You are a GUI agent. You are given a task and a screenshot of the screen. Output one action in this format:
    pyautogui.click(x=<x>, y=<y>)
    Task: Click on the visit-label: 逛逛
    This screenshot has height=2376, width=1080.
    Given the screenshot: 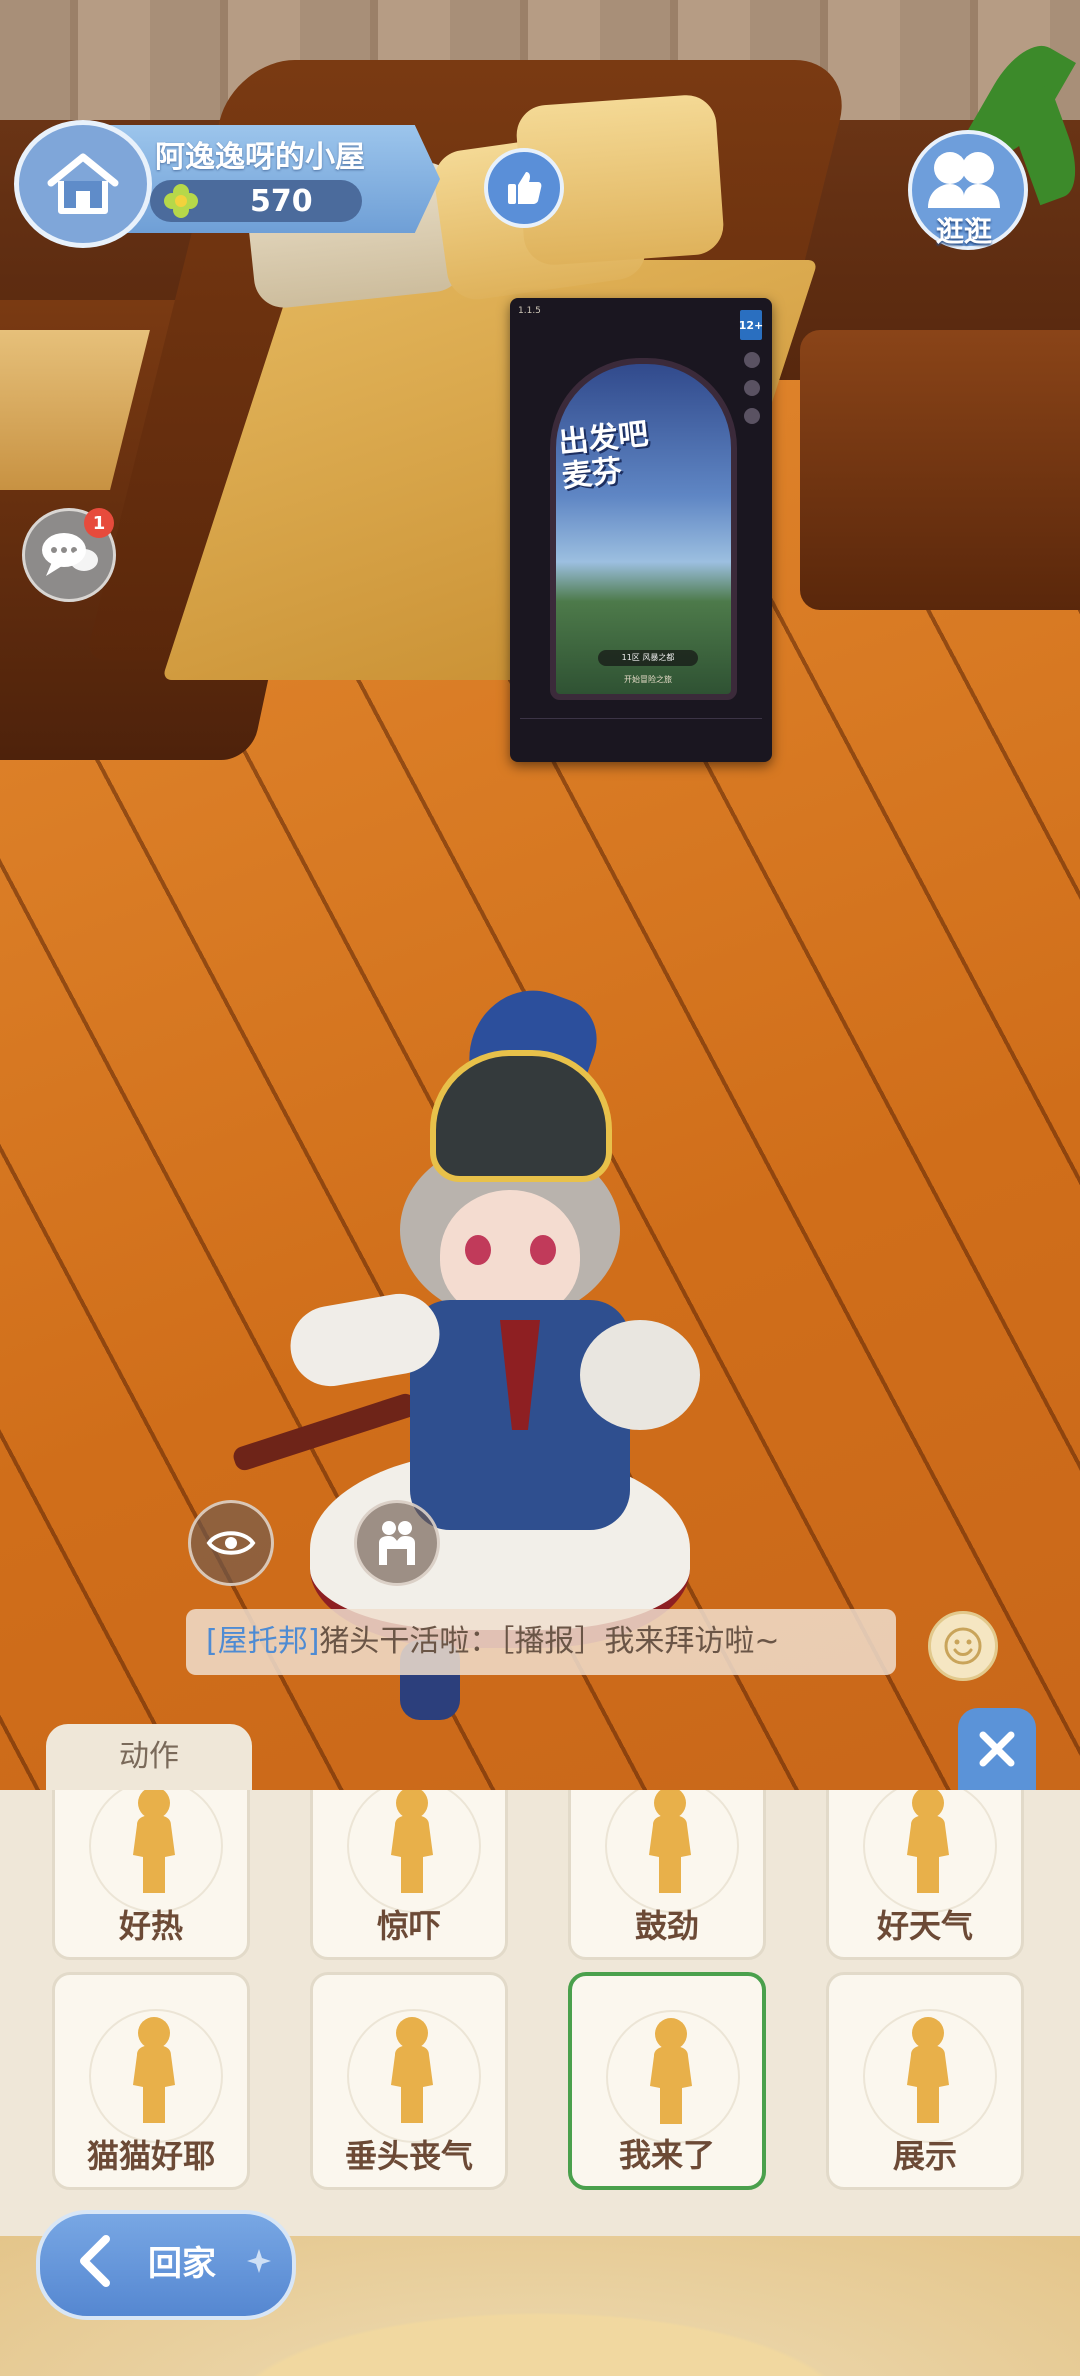 What is the action you would take?
    pyautogui.click(x=963, y=231)
    